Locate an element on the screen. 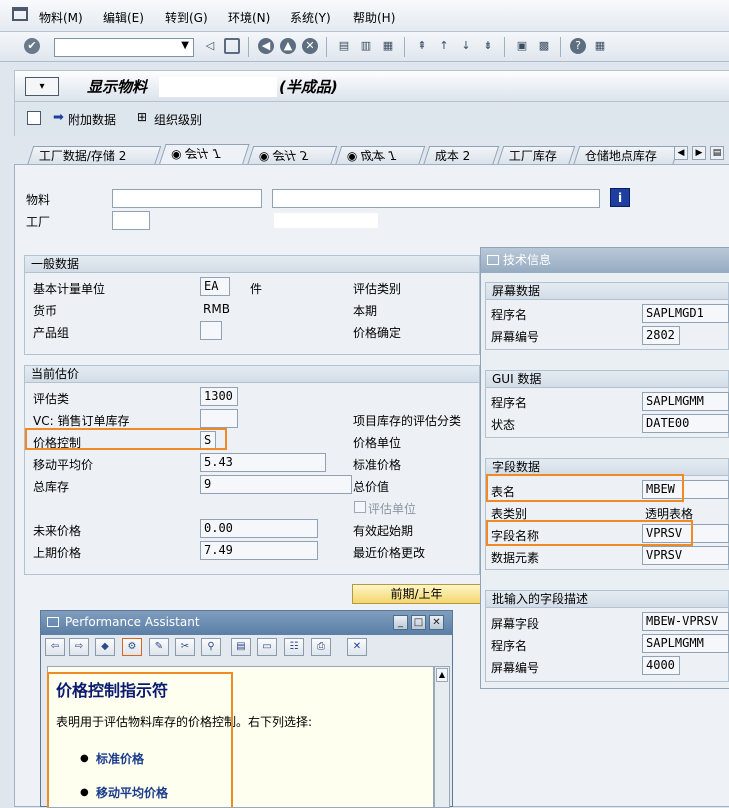 The width and height of the screenshot is (729, 808). menu-edit: 编辑(E) is located at coordinates (123, 17).